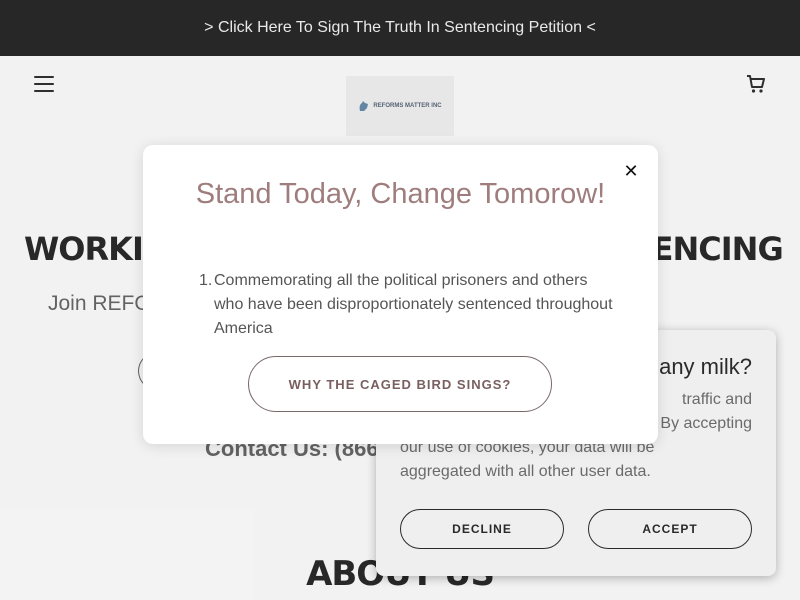  I want to click on cookie-body-line: aggregated with all other user data., so click(525, 471).